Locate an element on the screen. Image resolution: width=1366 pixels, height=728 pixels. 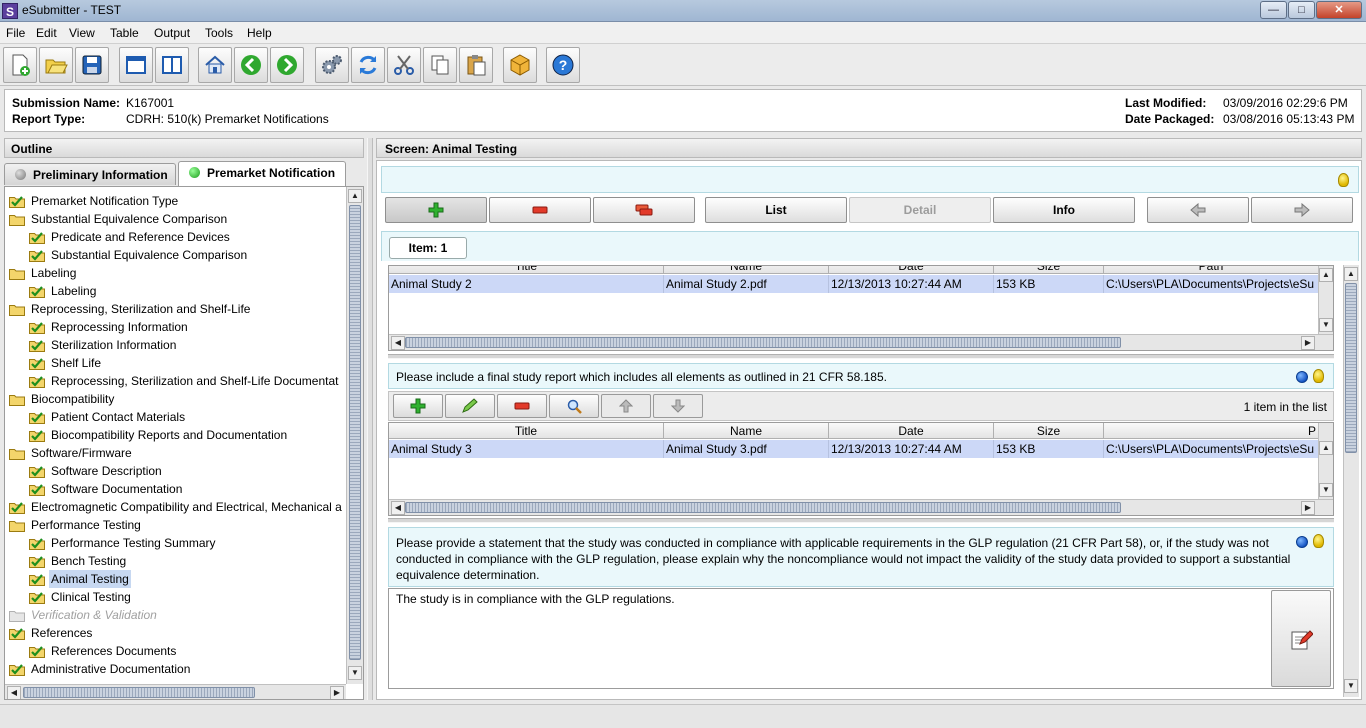
open-folder-button is located at coordinates (56, 65).